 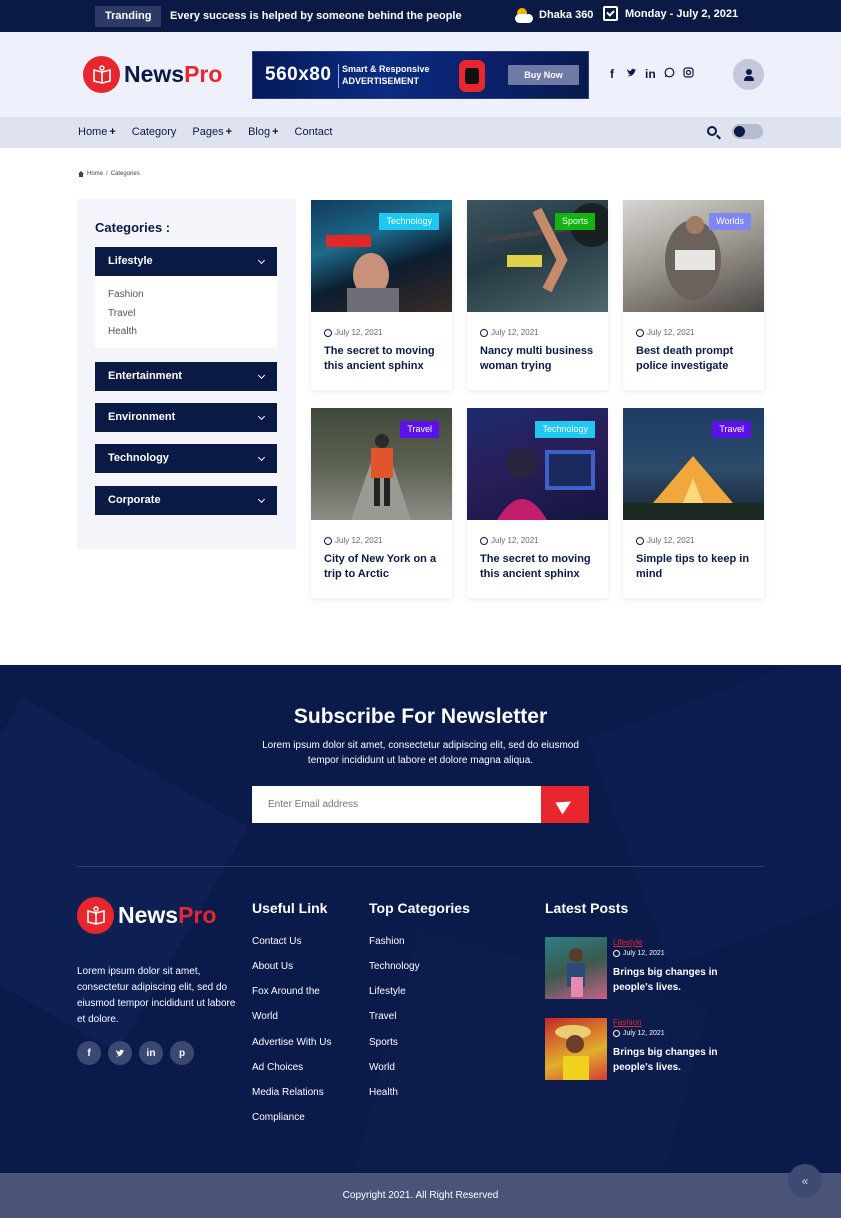 What do you see at coordinates (286, 991) in the screenshot?
I see `footer-link: Fox Around the` at bounding box center [286, 991].